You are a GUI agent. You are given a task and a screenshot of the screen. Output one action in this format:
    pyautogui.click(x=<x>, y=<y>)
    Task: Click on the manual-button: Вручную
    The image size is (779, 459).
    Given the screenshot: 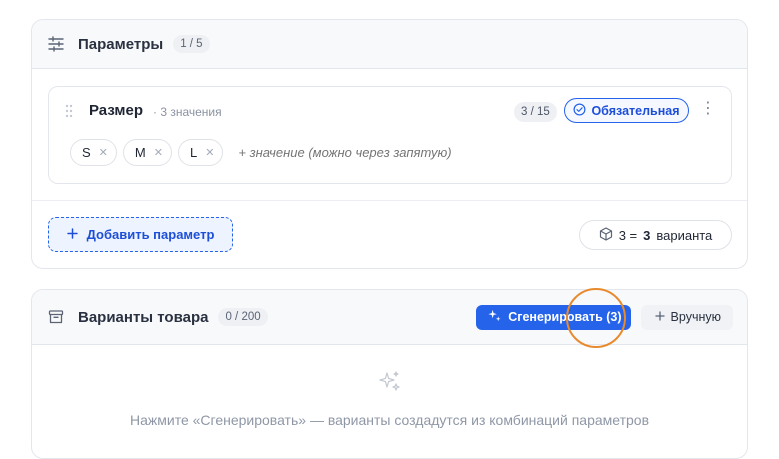 What is the action you would take?
    pyautogui.click(x=686, y=317)
    